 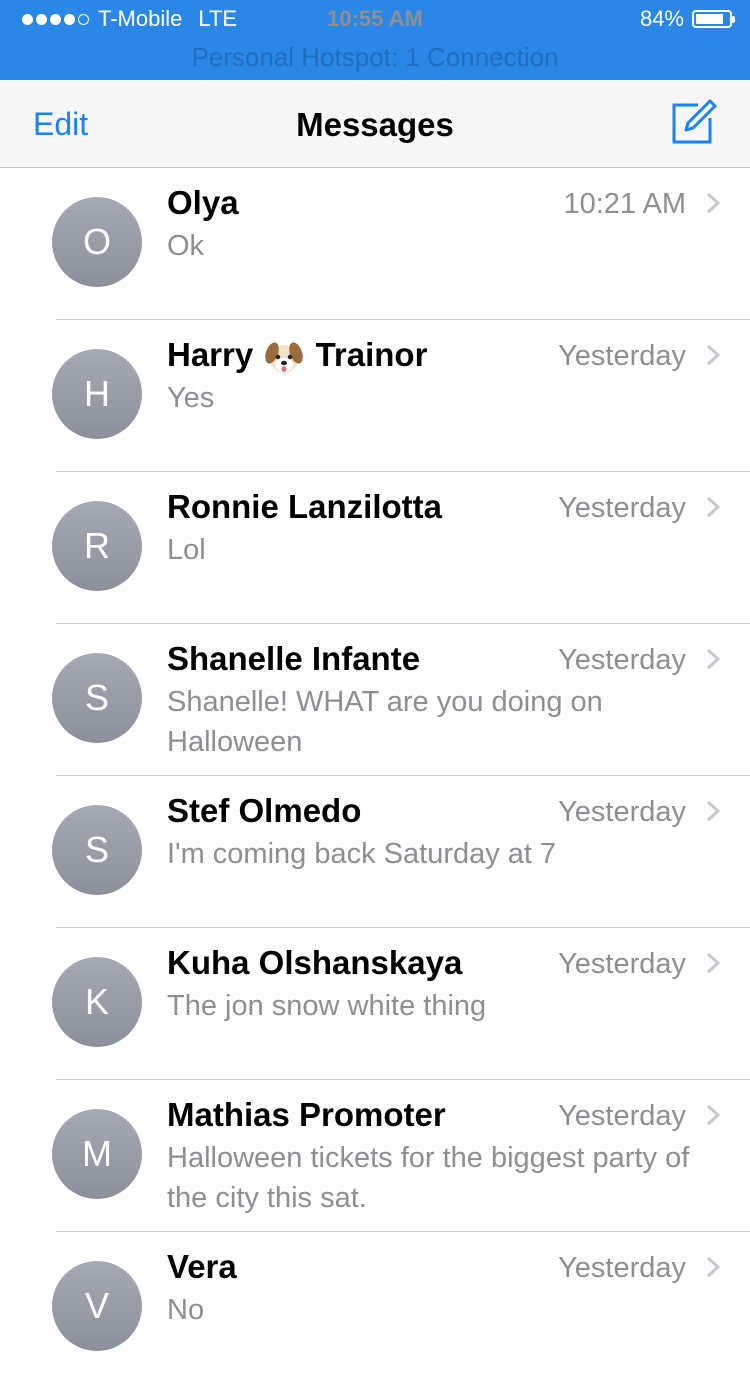 What do you see at coordinates (284, 358) in the screenshot?
I see `dog-face-emoji-icon` at bounding box center [284, 358].